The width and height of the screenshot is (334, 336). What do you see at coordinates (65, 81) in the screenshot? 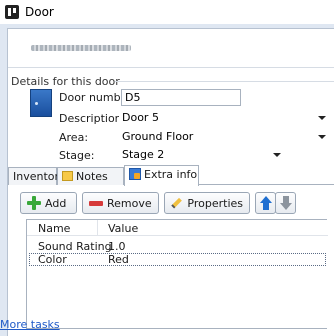
I see `details-group-label: Details for this door` at bounding box center [65, 81].